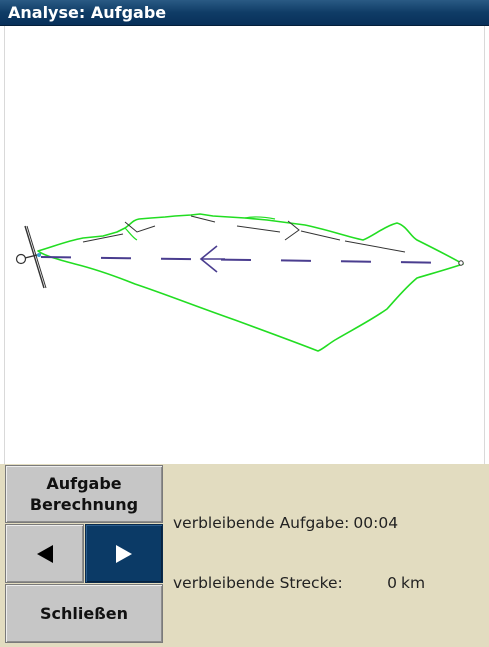 This screenshot has height=647, width=489. Describe the element at coordinates (244, 234) in the screenshot. I see `track-segments` at that location.